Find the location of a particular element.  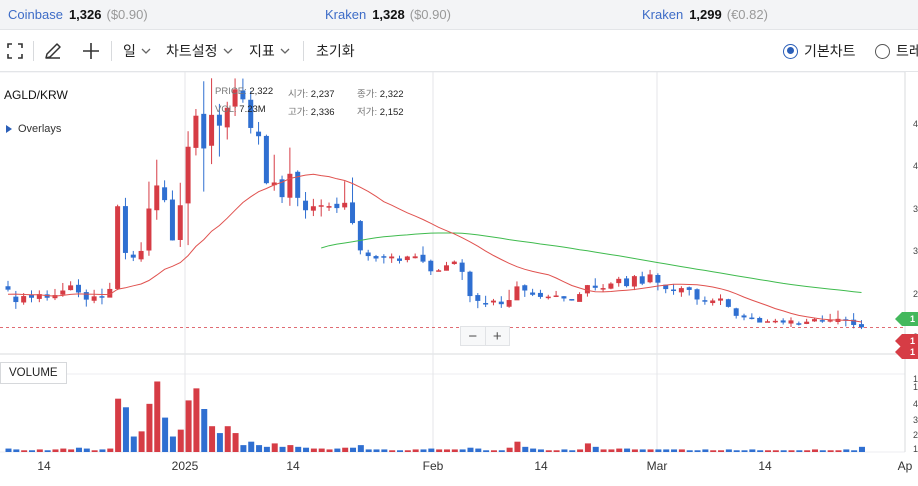

indicators-dropdown: 지표 is located at coordinates (269, 51).